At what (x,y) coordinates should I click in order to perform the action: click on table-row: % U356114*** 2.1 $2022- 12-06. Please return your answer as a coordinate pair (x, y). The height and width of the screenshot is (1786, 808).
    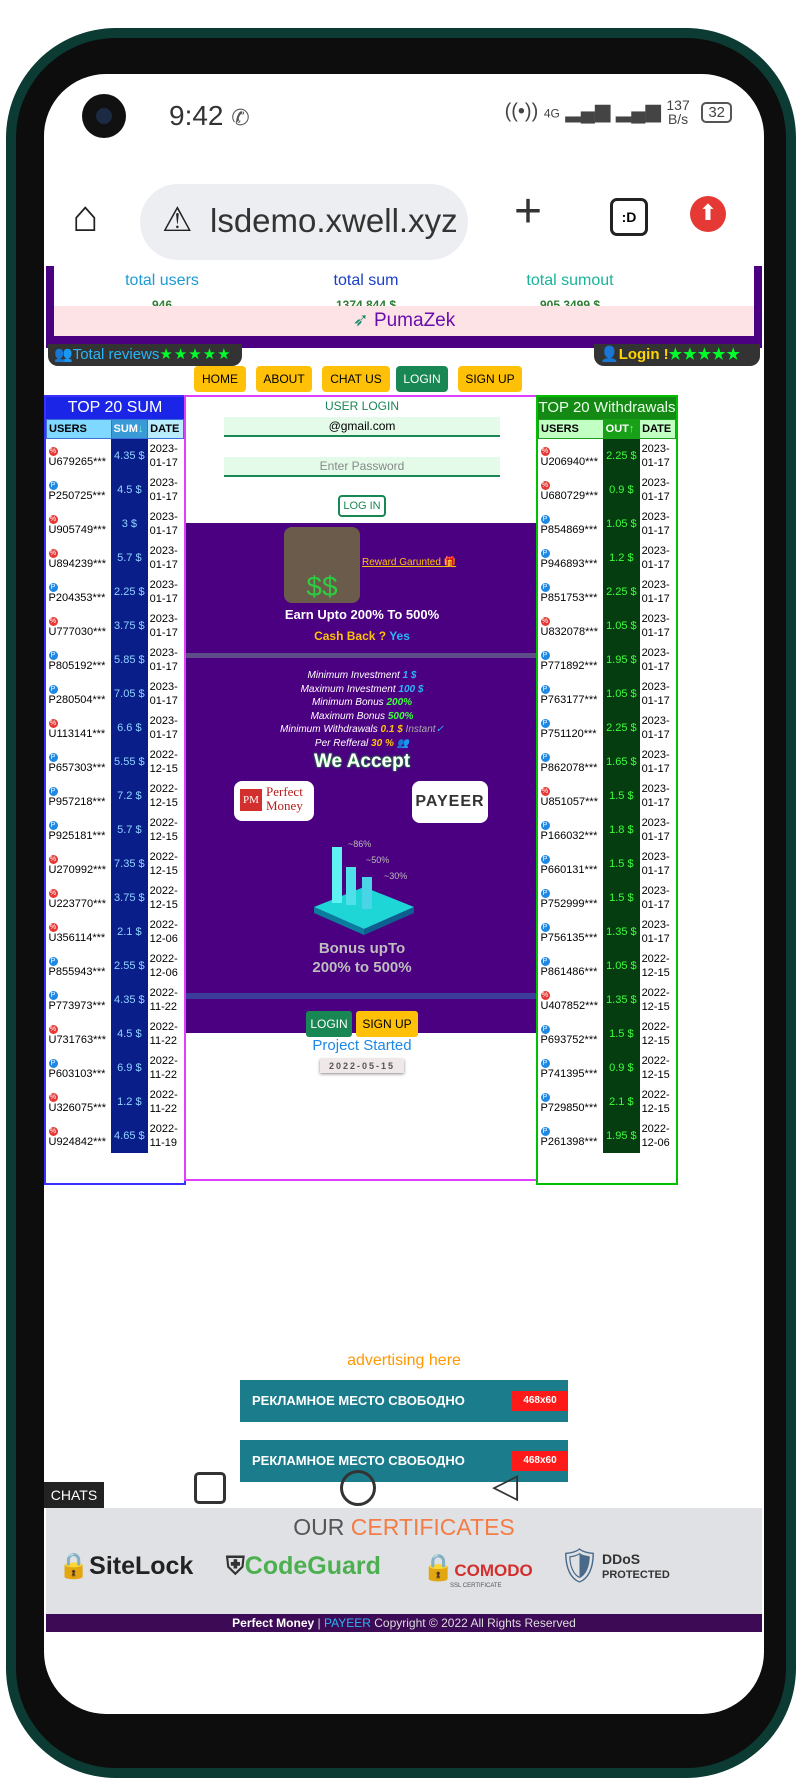
    Looking at the image, I should click on (115, 932).